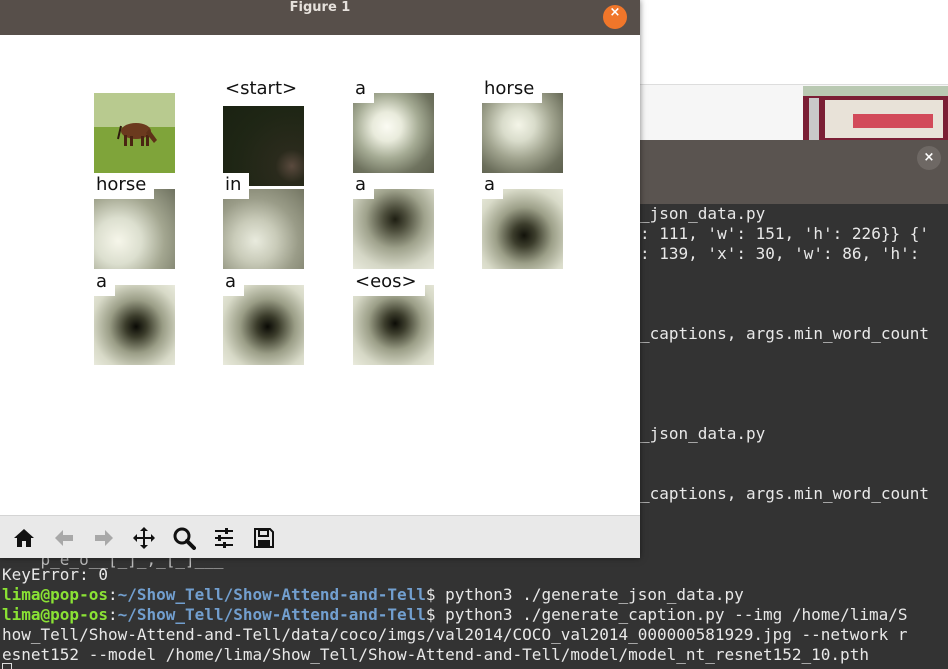  I want to click on desktop-background, so click(794, 42).